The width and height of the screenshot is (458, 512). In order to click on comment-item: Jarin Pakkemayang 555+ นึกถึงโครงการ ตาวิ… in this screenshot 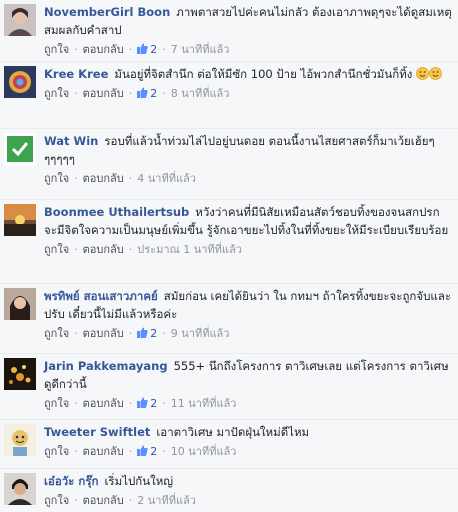, I will do `click(229, 387)`.